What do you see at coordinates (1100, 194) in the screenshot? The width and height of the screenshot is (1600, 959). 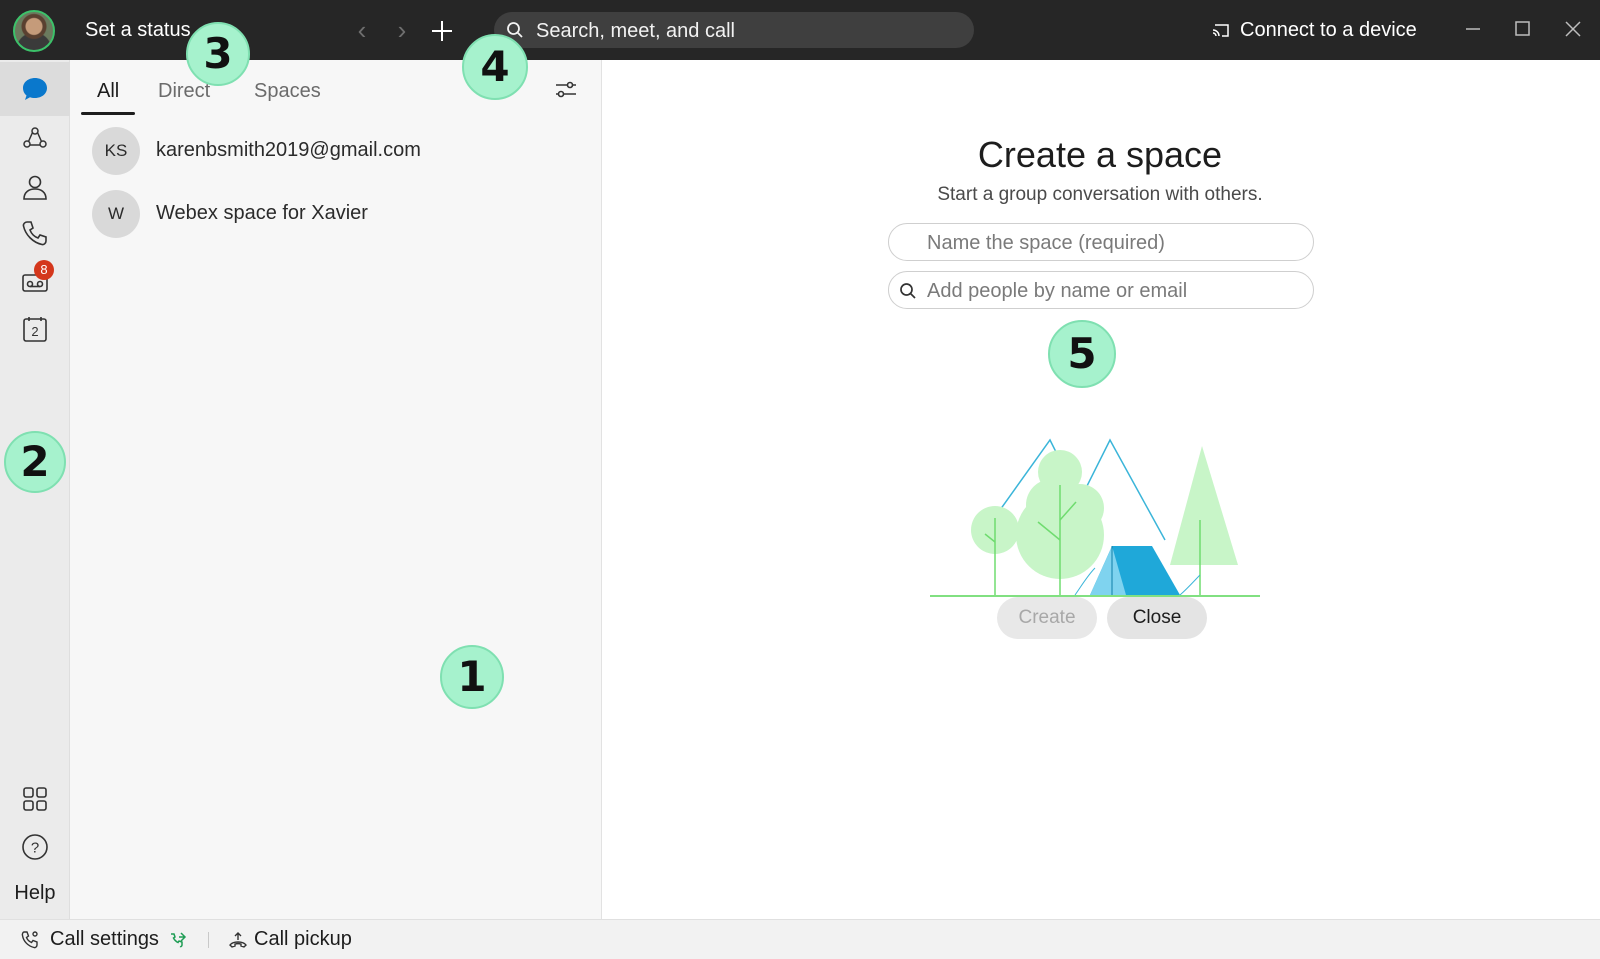 I see `page-subtitle: Start a group conversation with others.` at bounding box center [1100, 194].